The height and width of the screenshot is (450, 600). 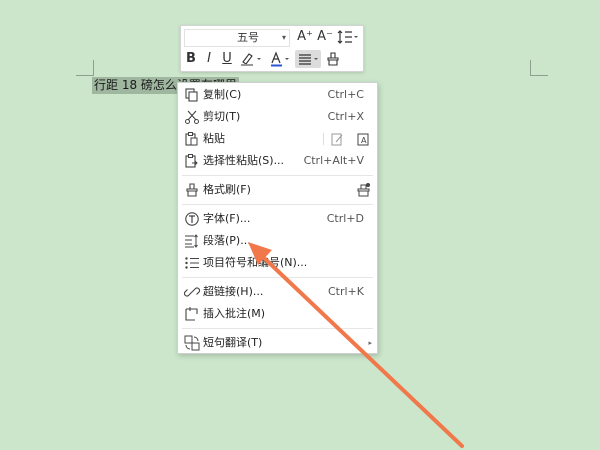 What do you see at coordinates (192, 263) in the screenshot?
I see `bullet-list-icon` at bounding box center [192, 263].